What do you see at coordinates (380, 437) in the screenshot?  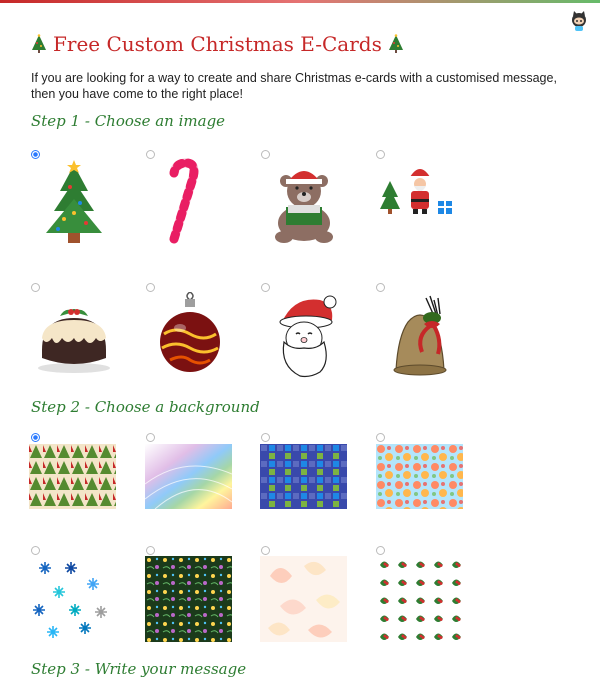 I see `background-radio-poinsettia-pattern` at bounding box center [380, 437].